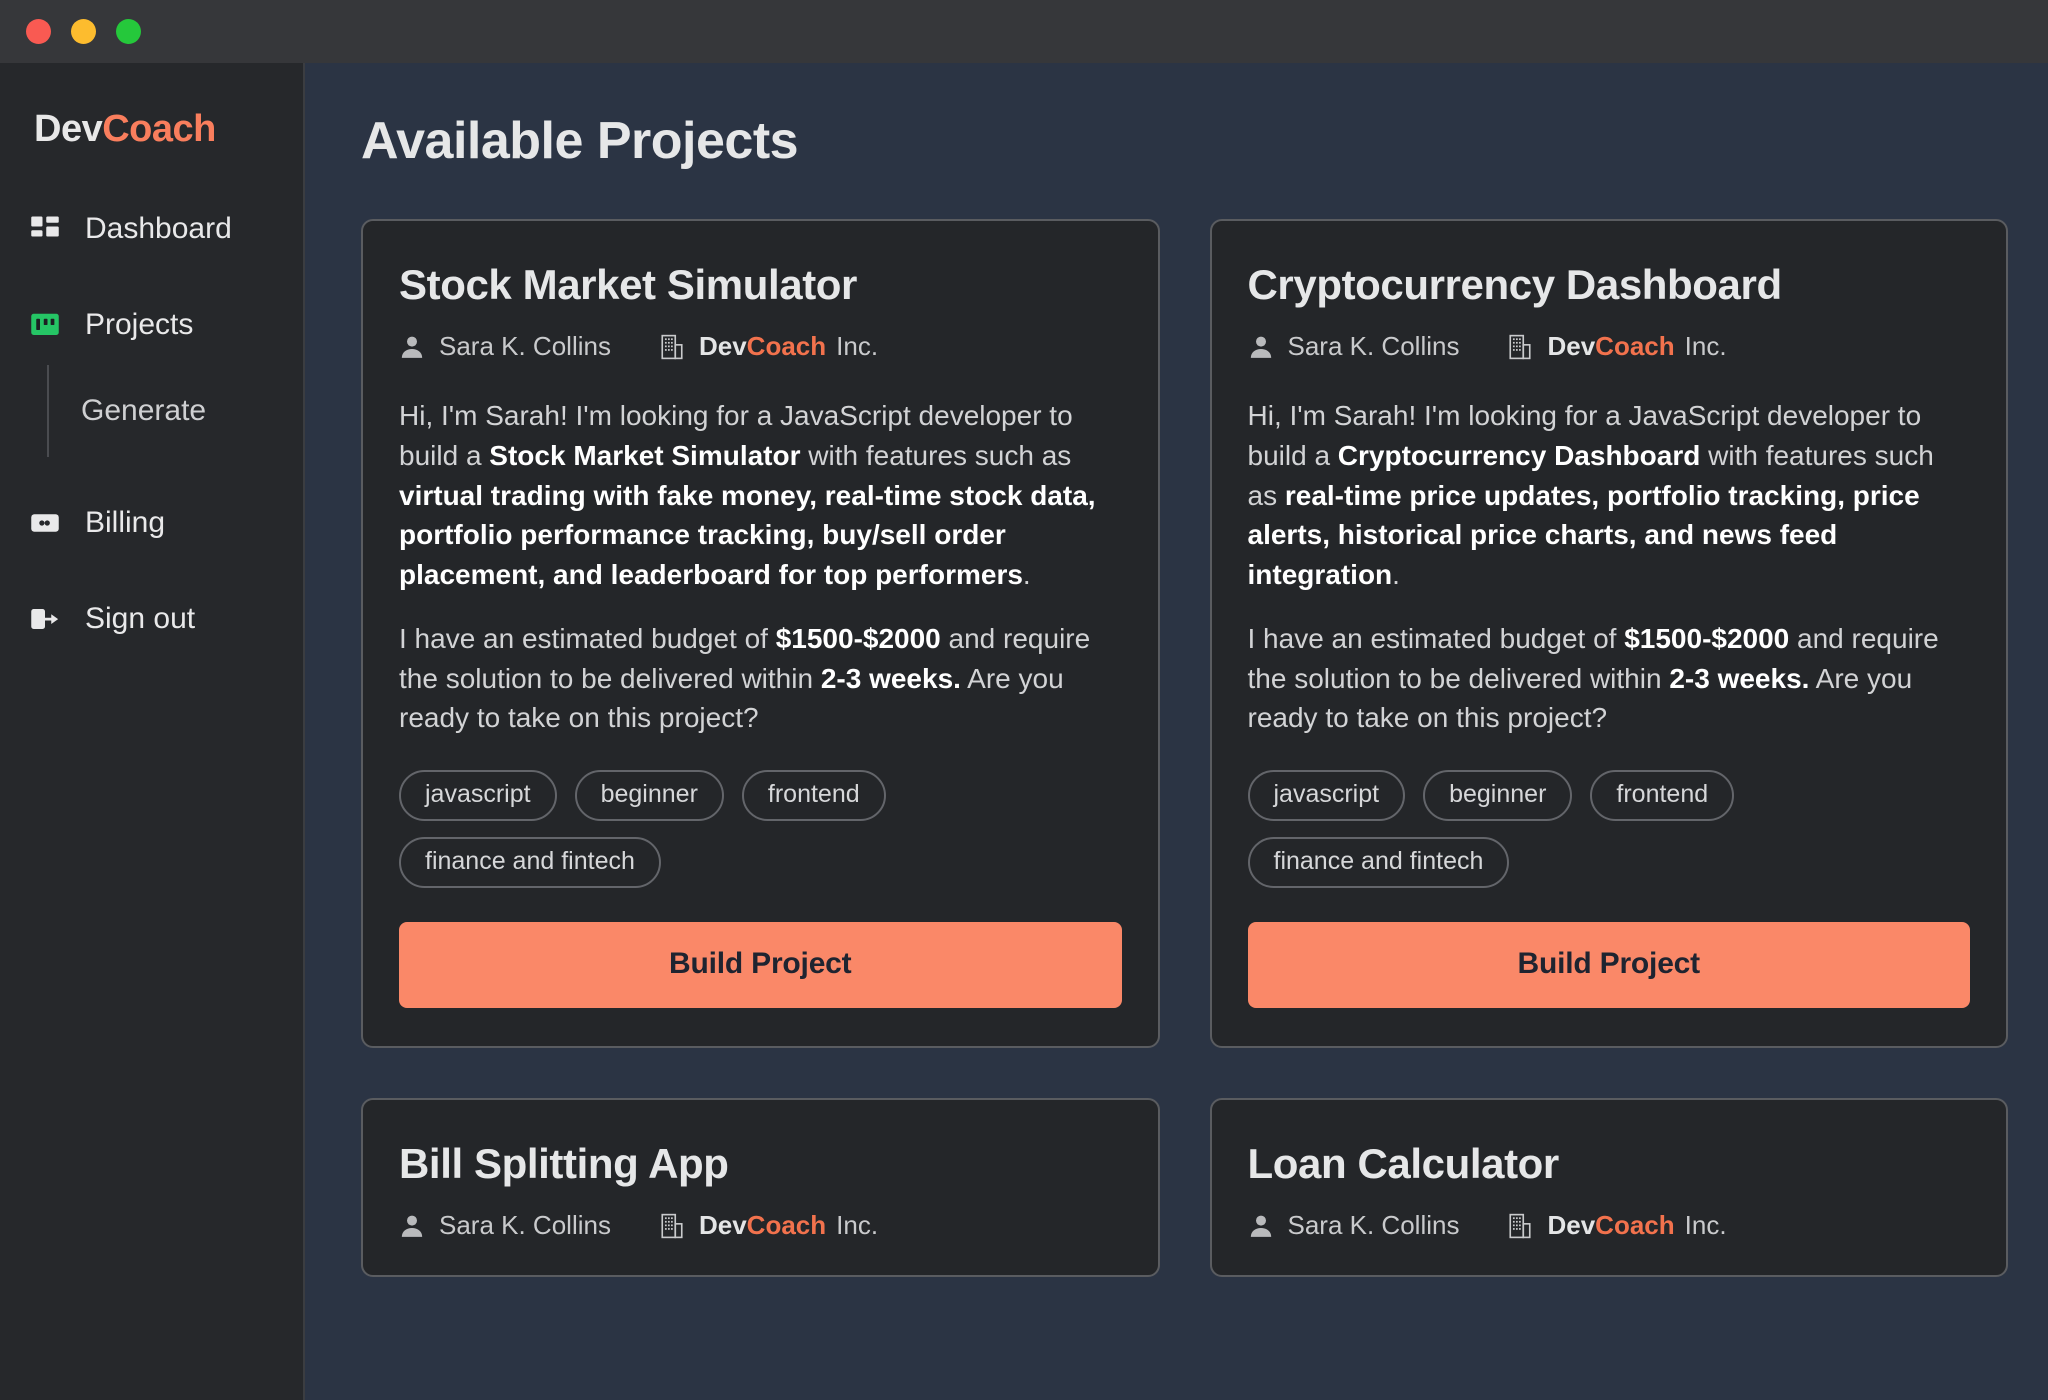 The image size is (2048, 1400). I want to click on sidebar-item-projects: Projects, so click(151, 325).